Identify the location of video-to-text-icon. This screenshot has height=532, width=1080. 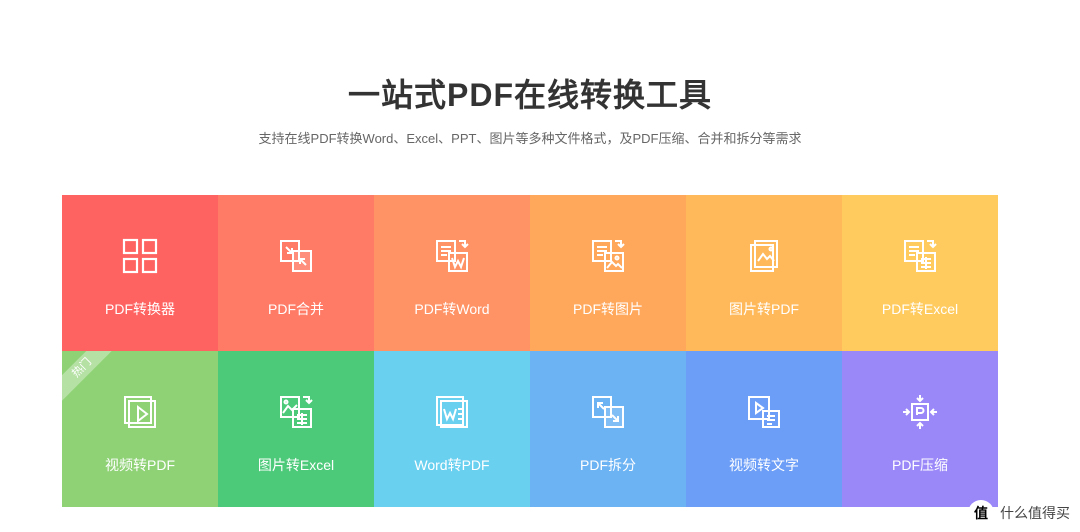
(764, 412).